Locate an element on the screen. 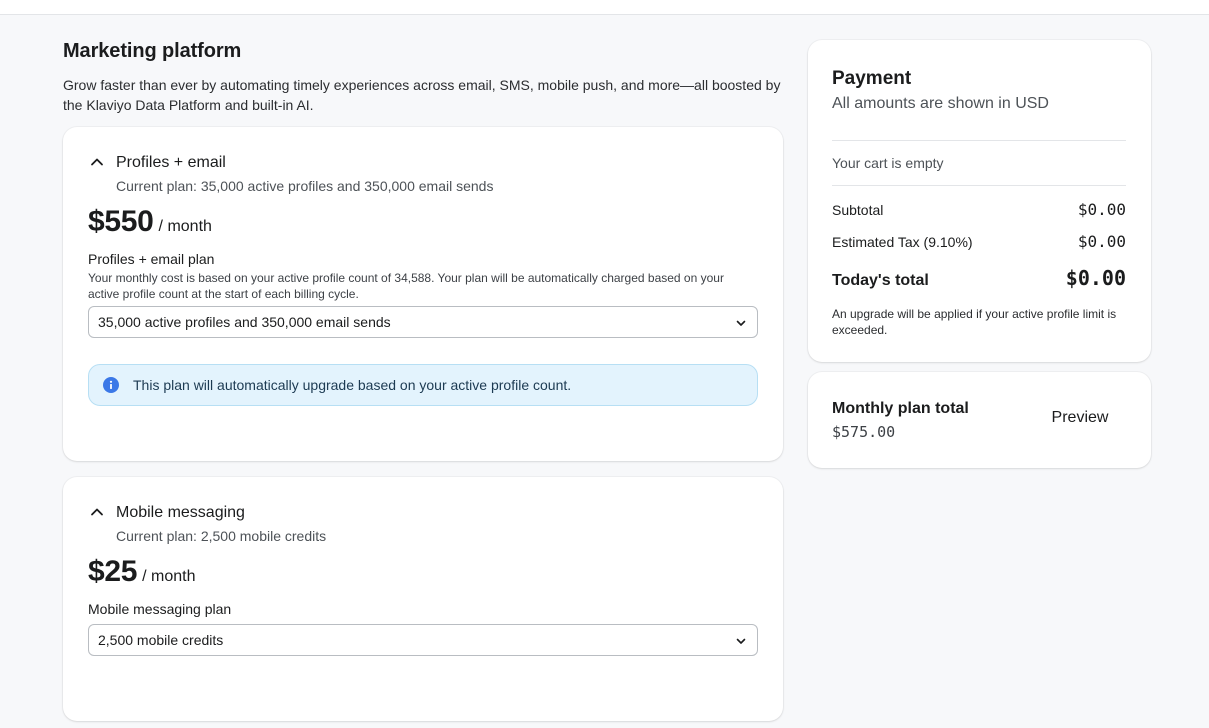  price-amount: $550 is located at coordinates (121, 221).